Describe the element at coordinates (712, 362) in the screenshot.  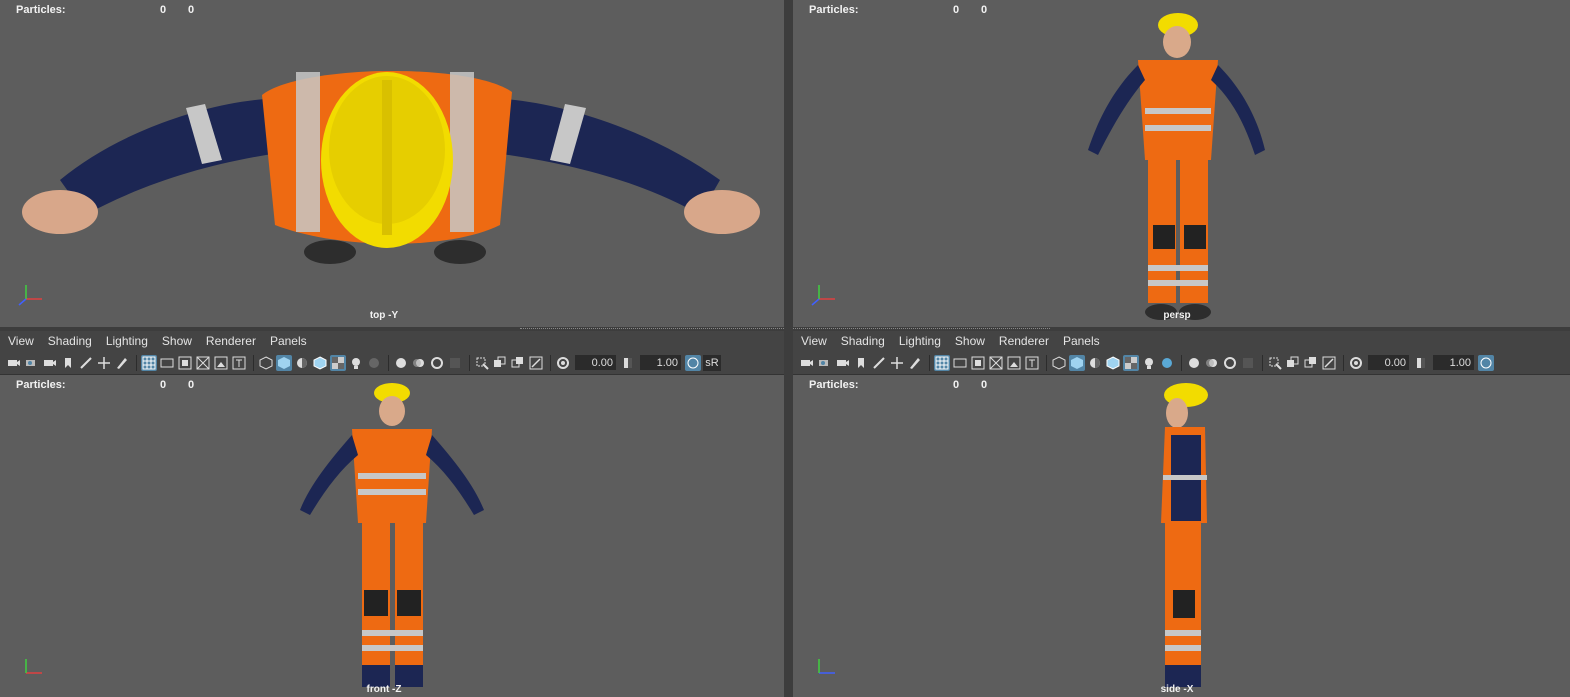
I see `view-transform-label: sR` at that location.